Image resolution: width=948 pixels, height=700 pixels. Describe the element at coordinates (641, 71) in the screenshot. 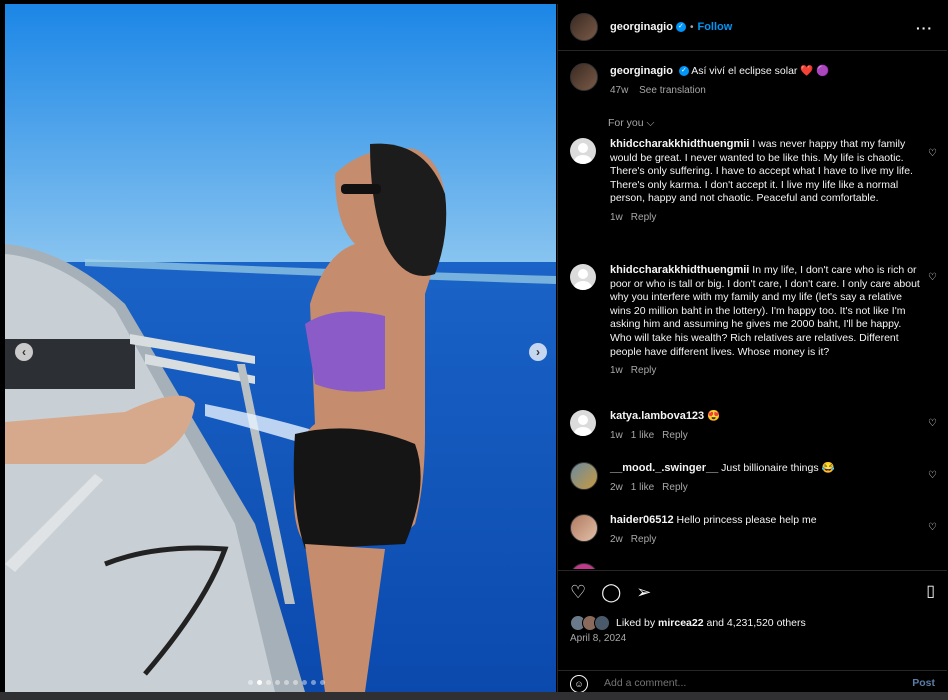

I see `caption-username: georginagio` at that location.